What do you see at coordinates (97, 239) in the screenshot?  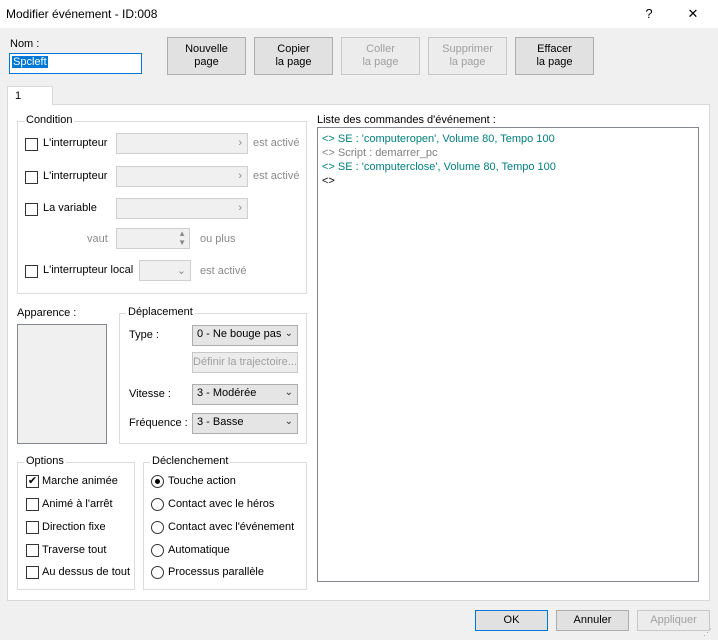 I see `value-label: vaut` at bounding box center [97, 239].